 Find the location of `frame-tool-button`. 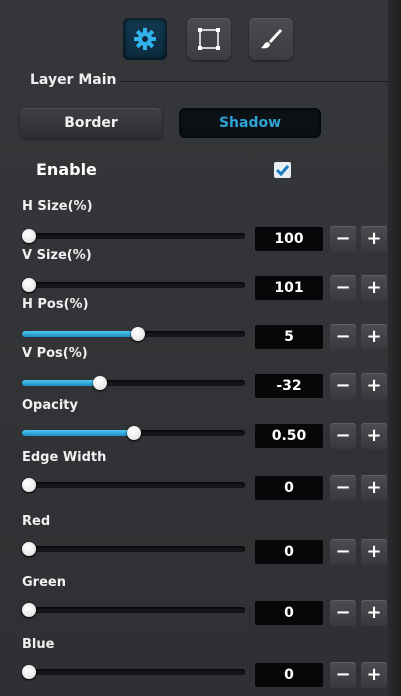

frame-tool-button is located at coordinates (209, 39).